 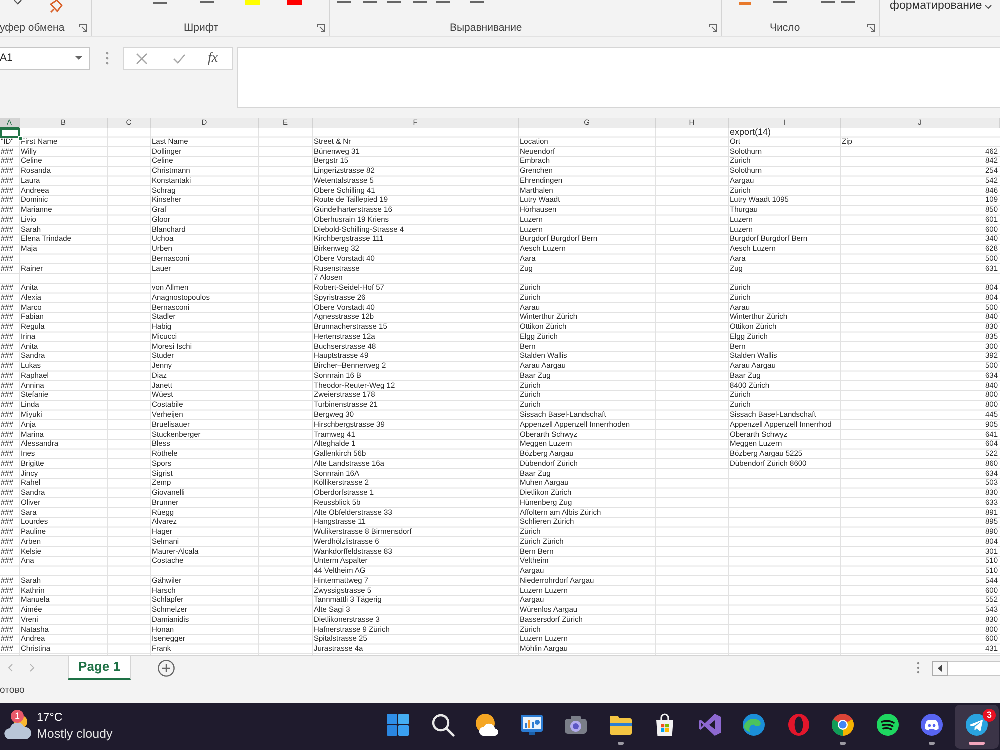 What do you see at coordinates (10, 133) in the screenshot?
I see `active-cell-cursor` at bounding box center [10, 133].